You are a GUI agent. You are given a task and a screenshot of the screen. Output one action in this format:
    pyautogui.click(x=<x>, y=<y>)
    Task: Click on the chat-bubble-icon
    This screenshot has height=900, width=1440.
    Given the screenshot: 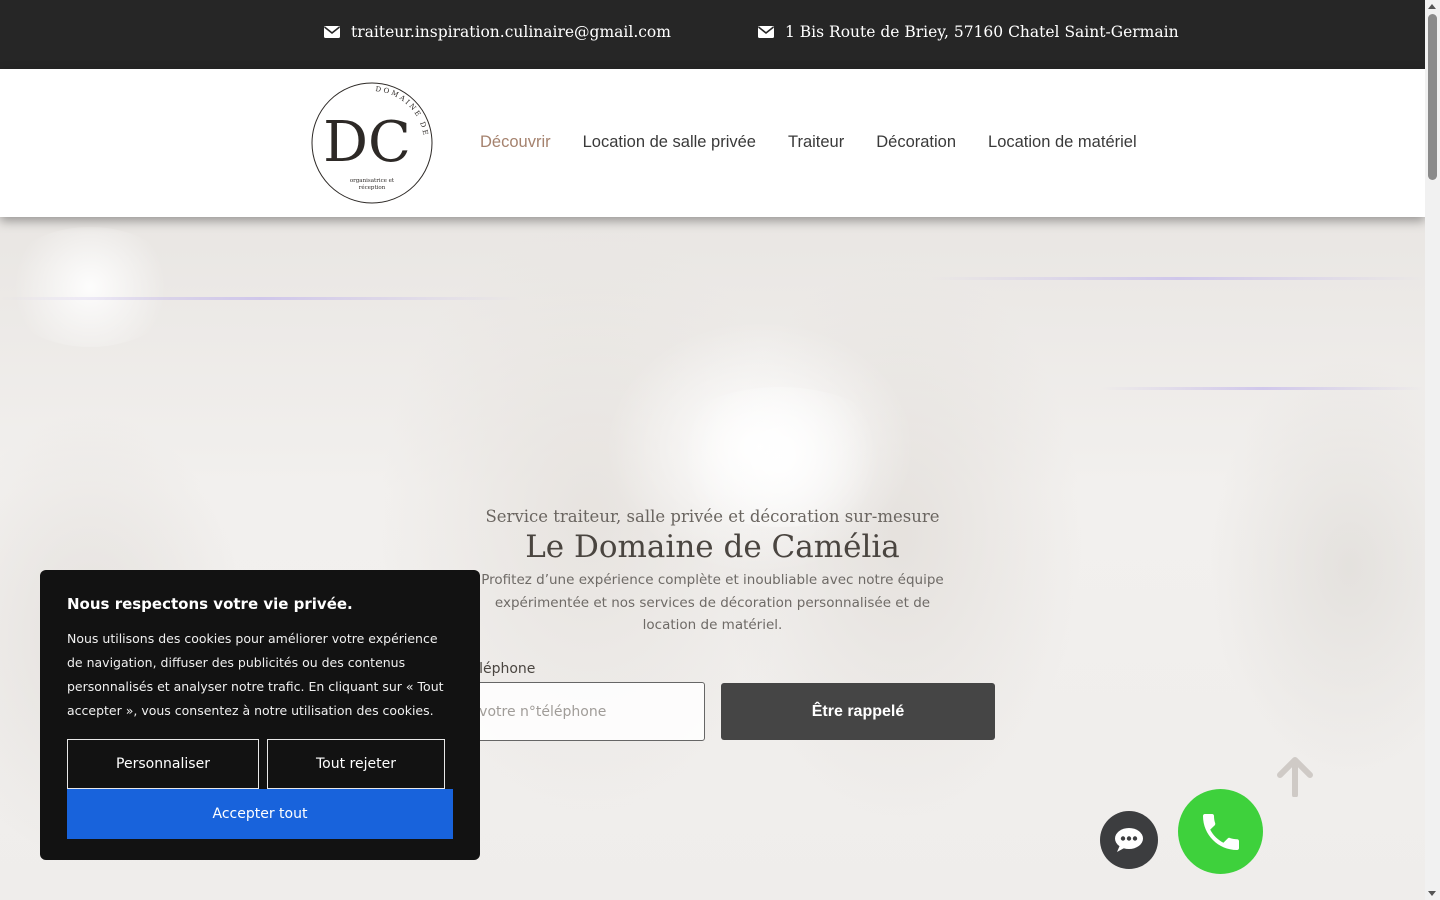 What is the action you would take?
    pyautogui.click(x=1129, y=840)
    